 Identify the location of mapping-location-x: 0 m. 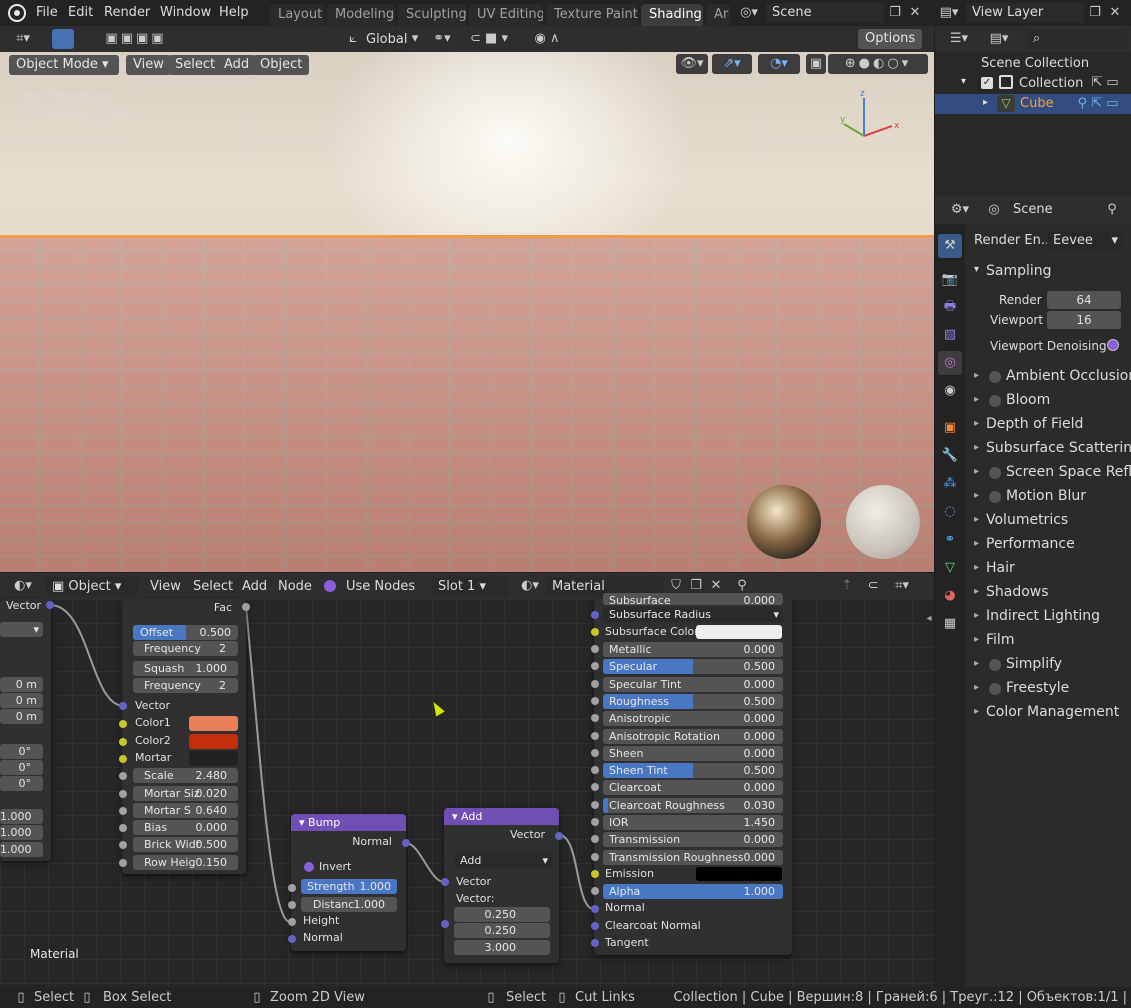
(21, 684).